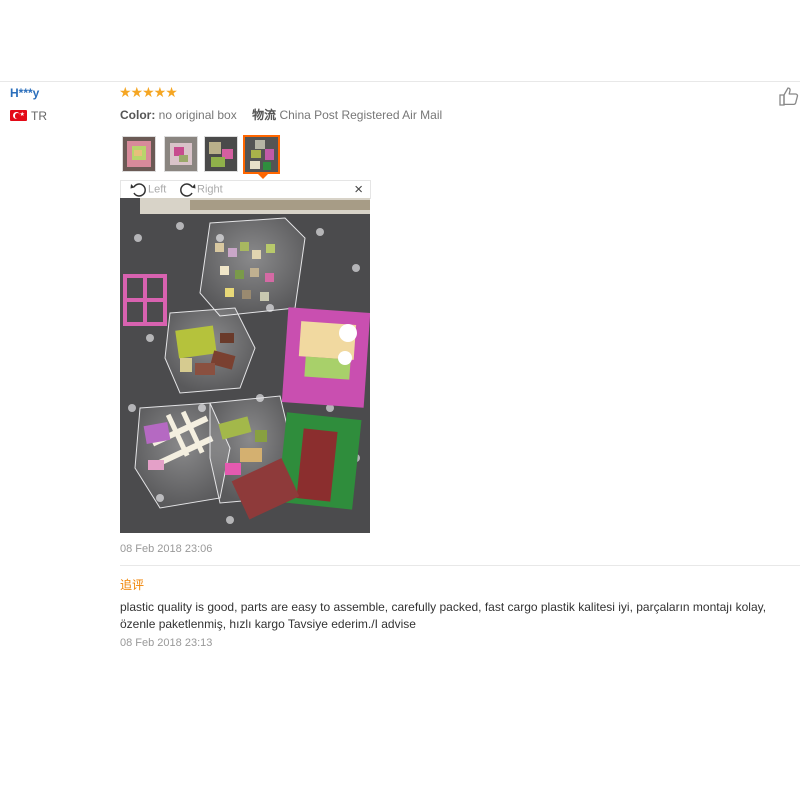  Describe the element at coordinates (138, 115) in the screenshot. I see `color-label: Color:` at that location.